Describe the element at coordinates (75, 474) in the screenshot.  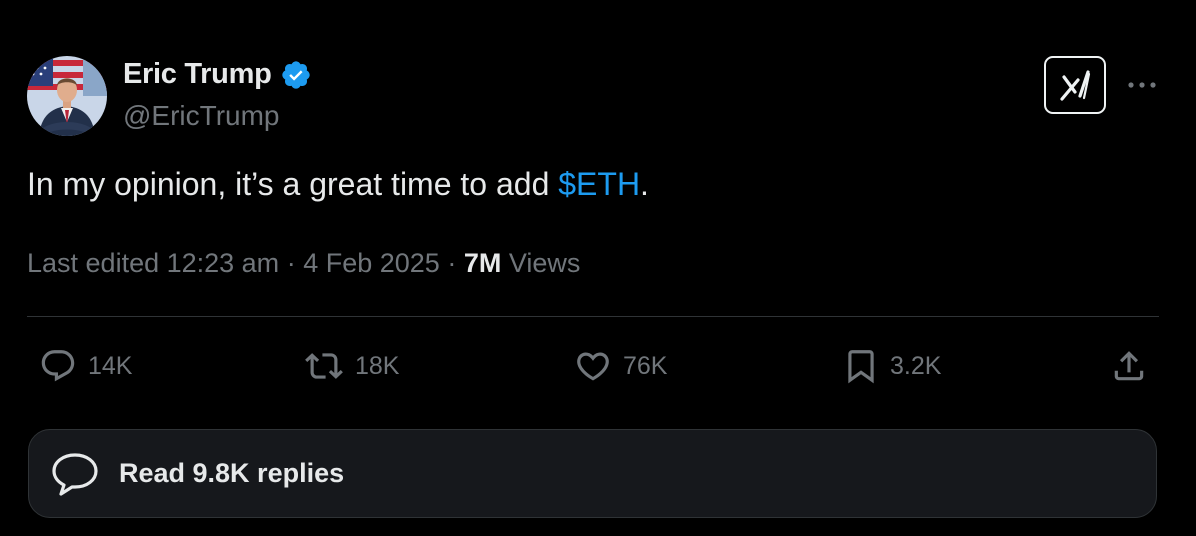
I see `chat-bubble-icon` at that location.